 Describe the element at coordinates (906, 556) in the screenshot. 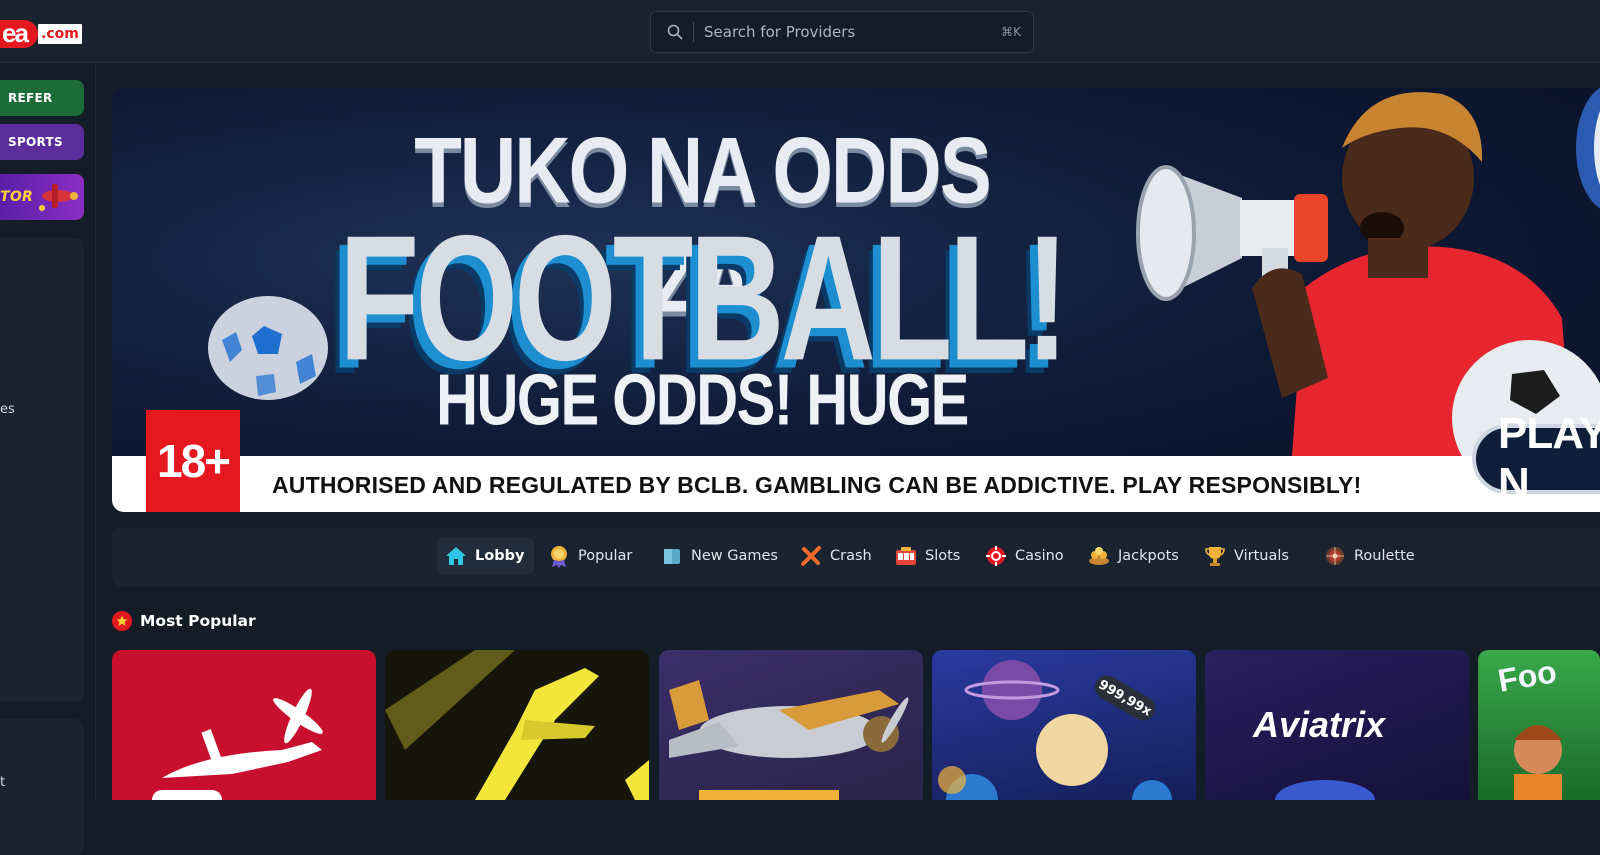

I see `slot-machine-icon` at that location.